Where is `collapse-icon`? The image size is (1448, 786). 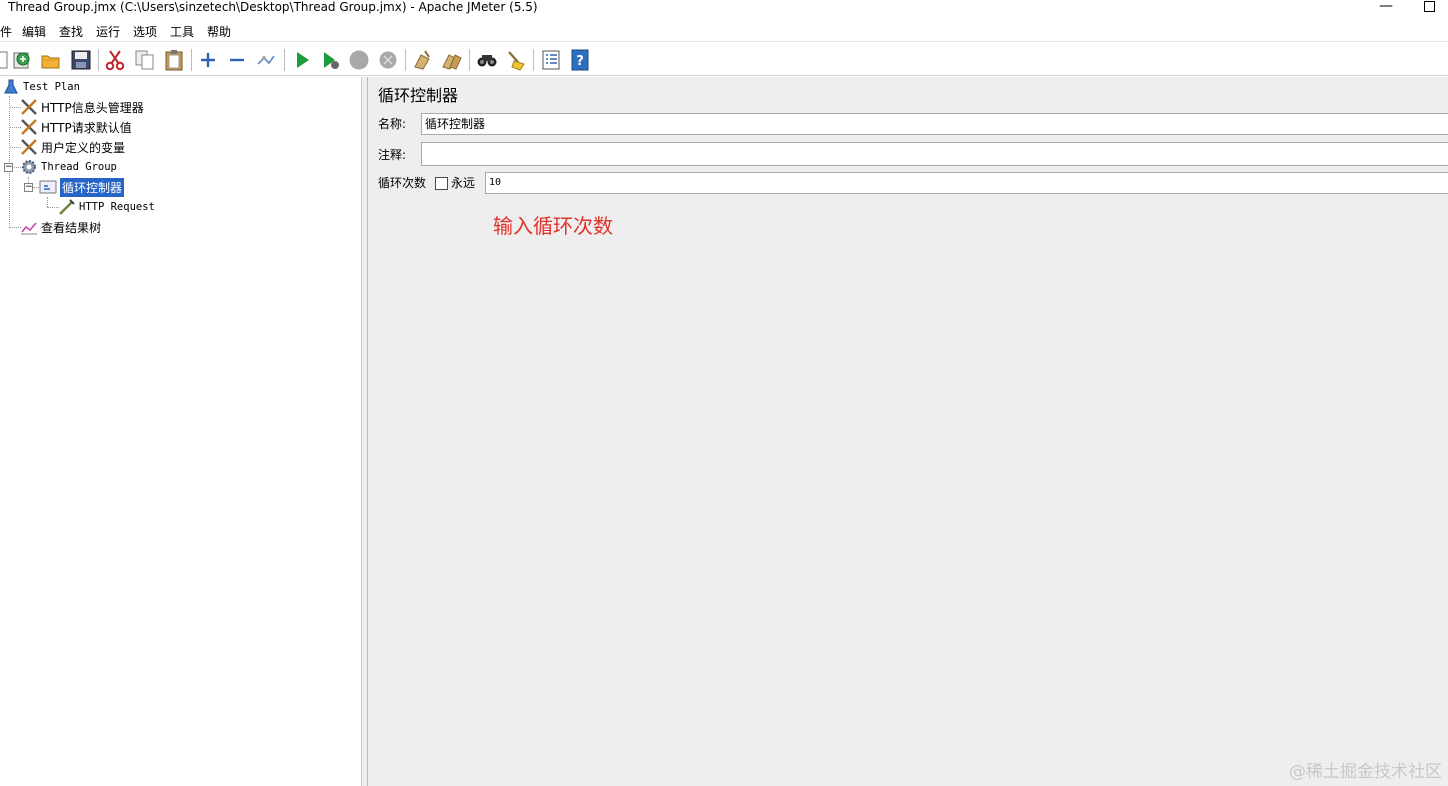
collapse-icon is located at coordinates (237, 60).